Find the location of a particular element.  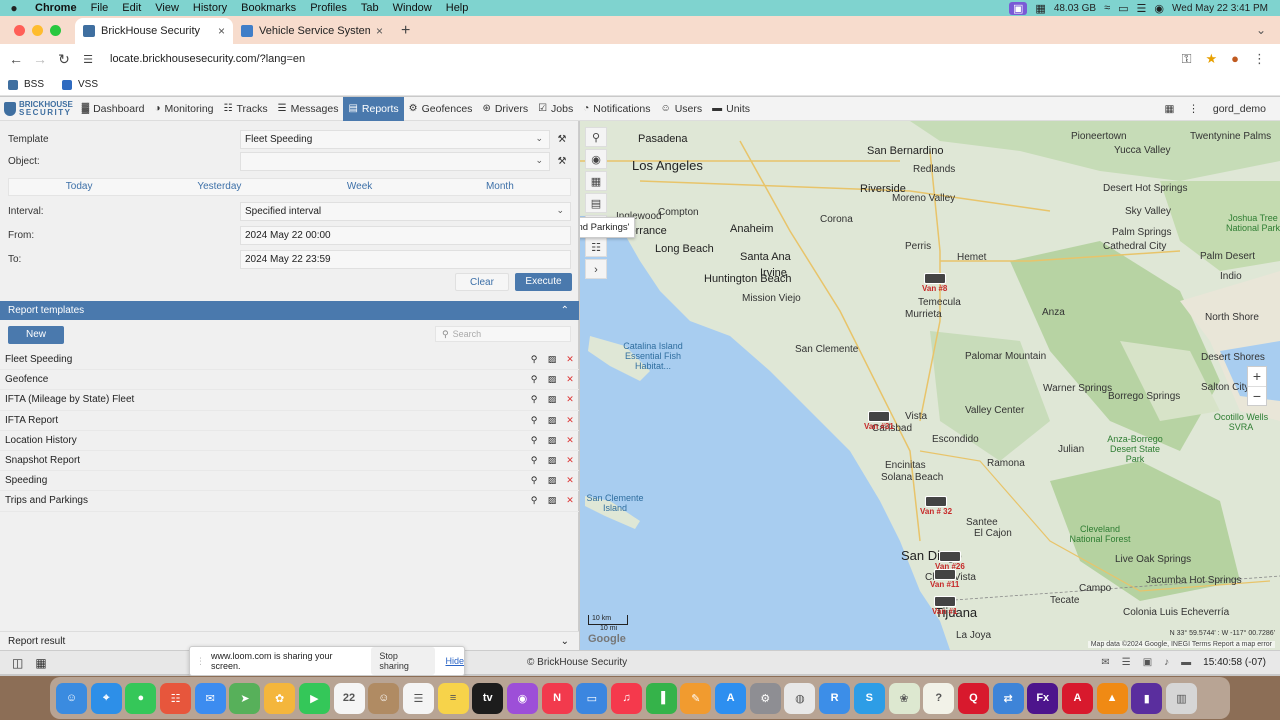

template-name: Speeding is located at coordinates (262, 480).